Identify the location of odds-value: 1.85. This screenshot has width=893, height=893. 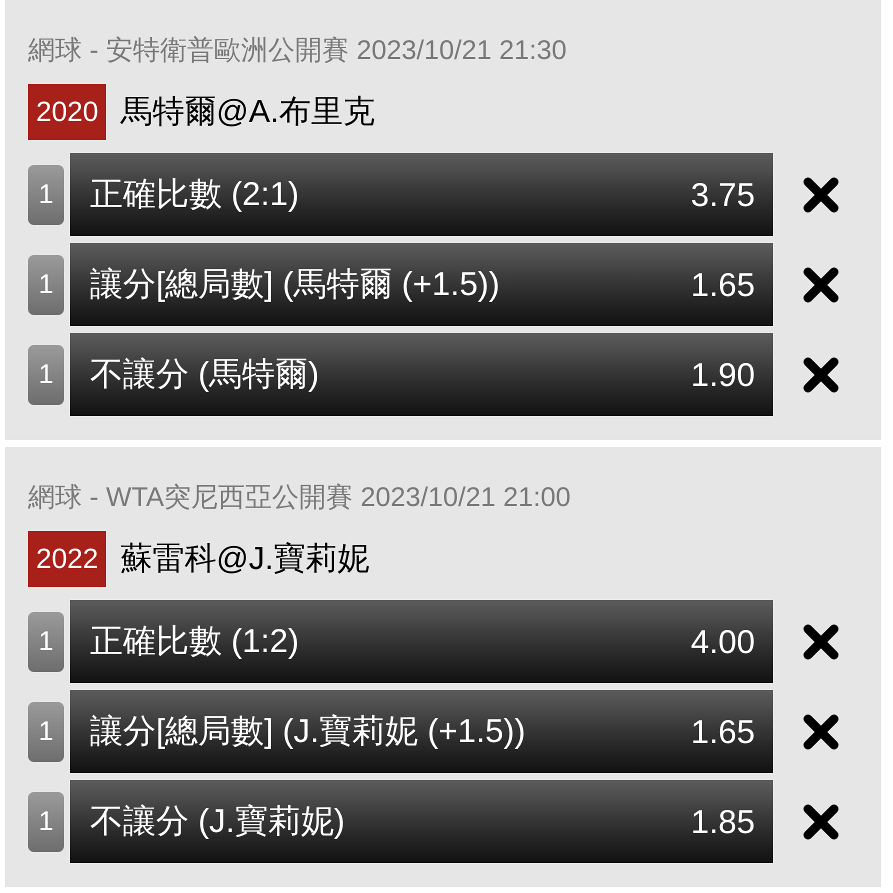
(722, 821).